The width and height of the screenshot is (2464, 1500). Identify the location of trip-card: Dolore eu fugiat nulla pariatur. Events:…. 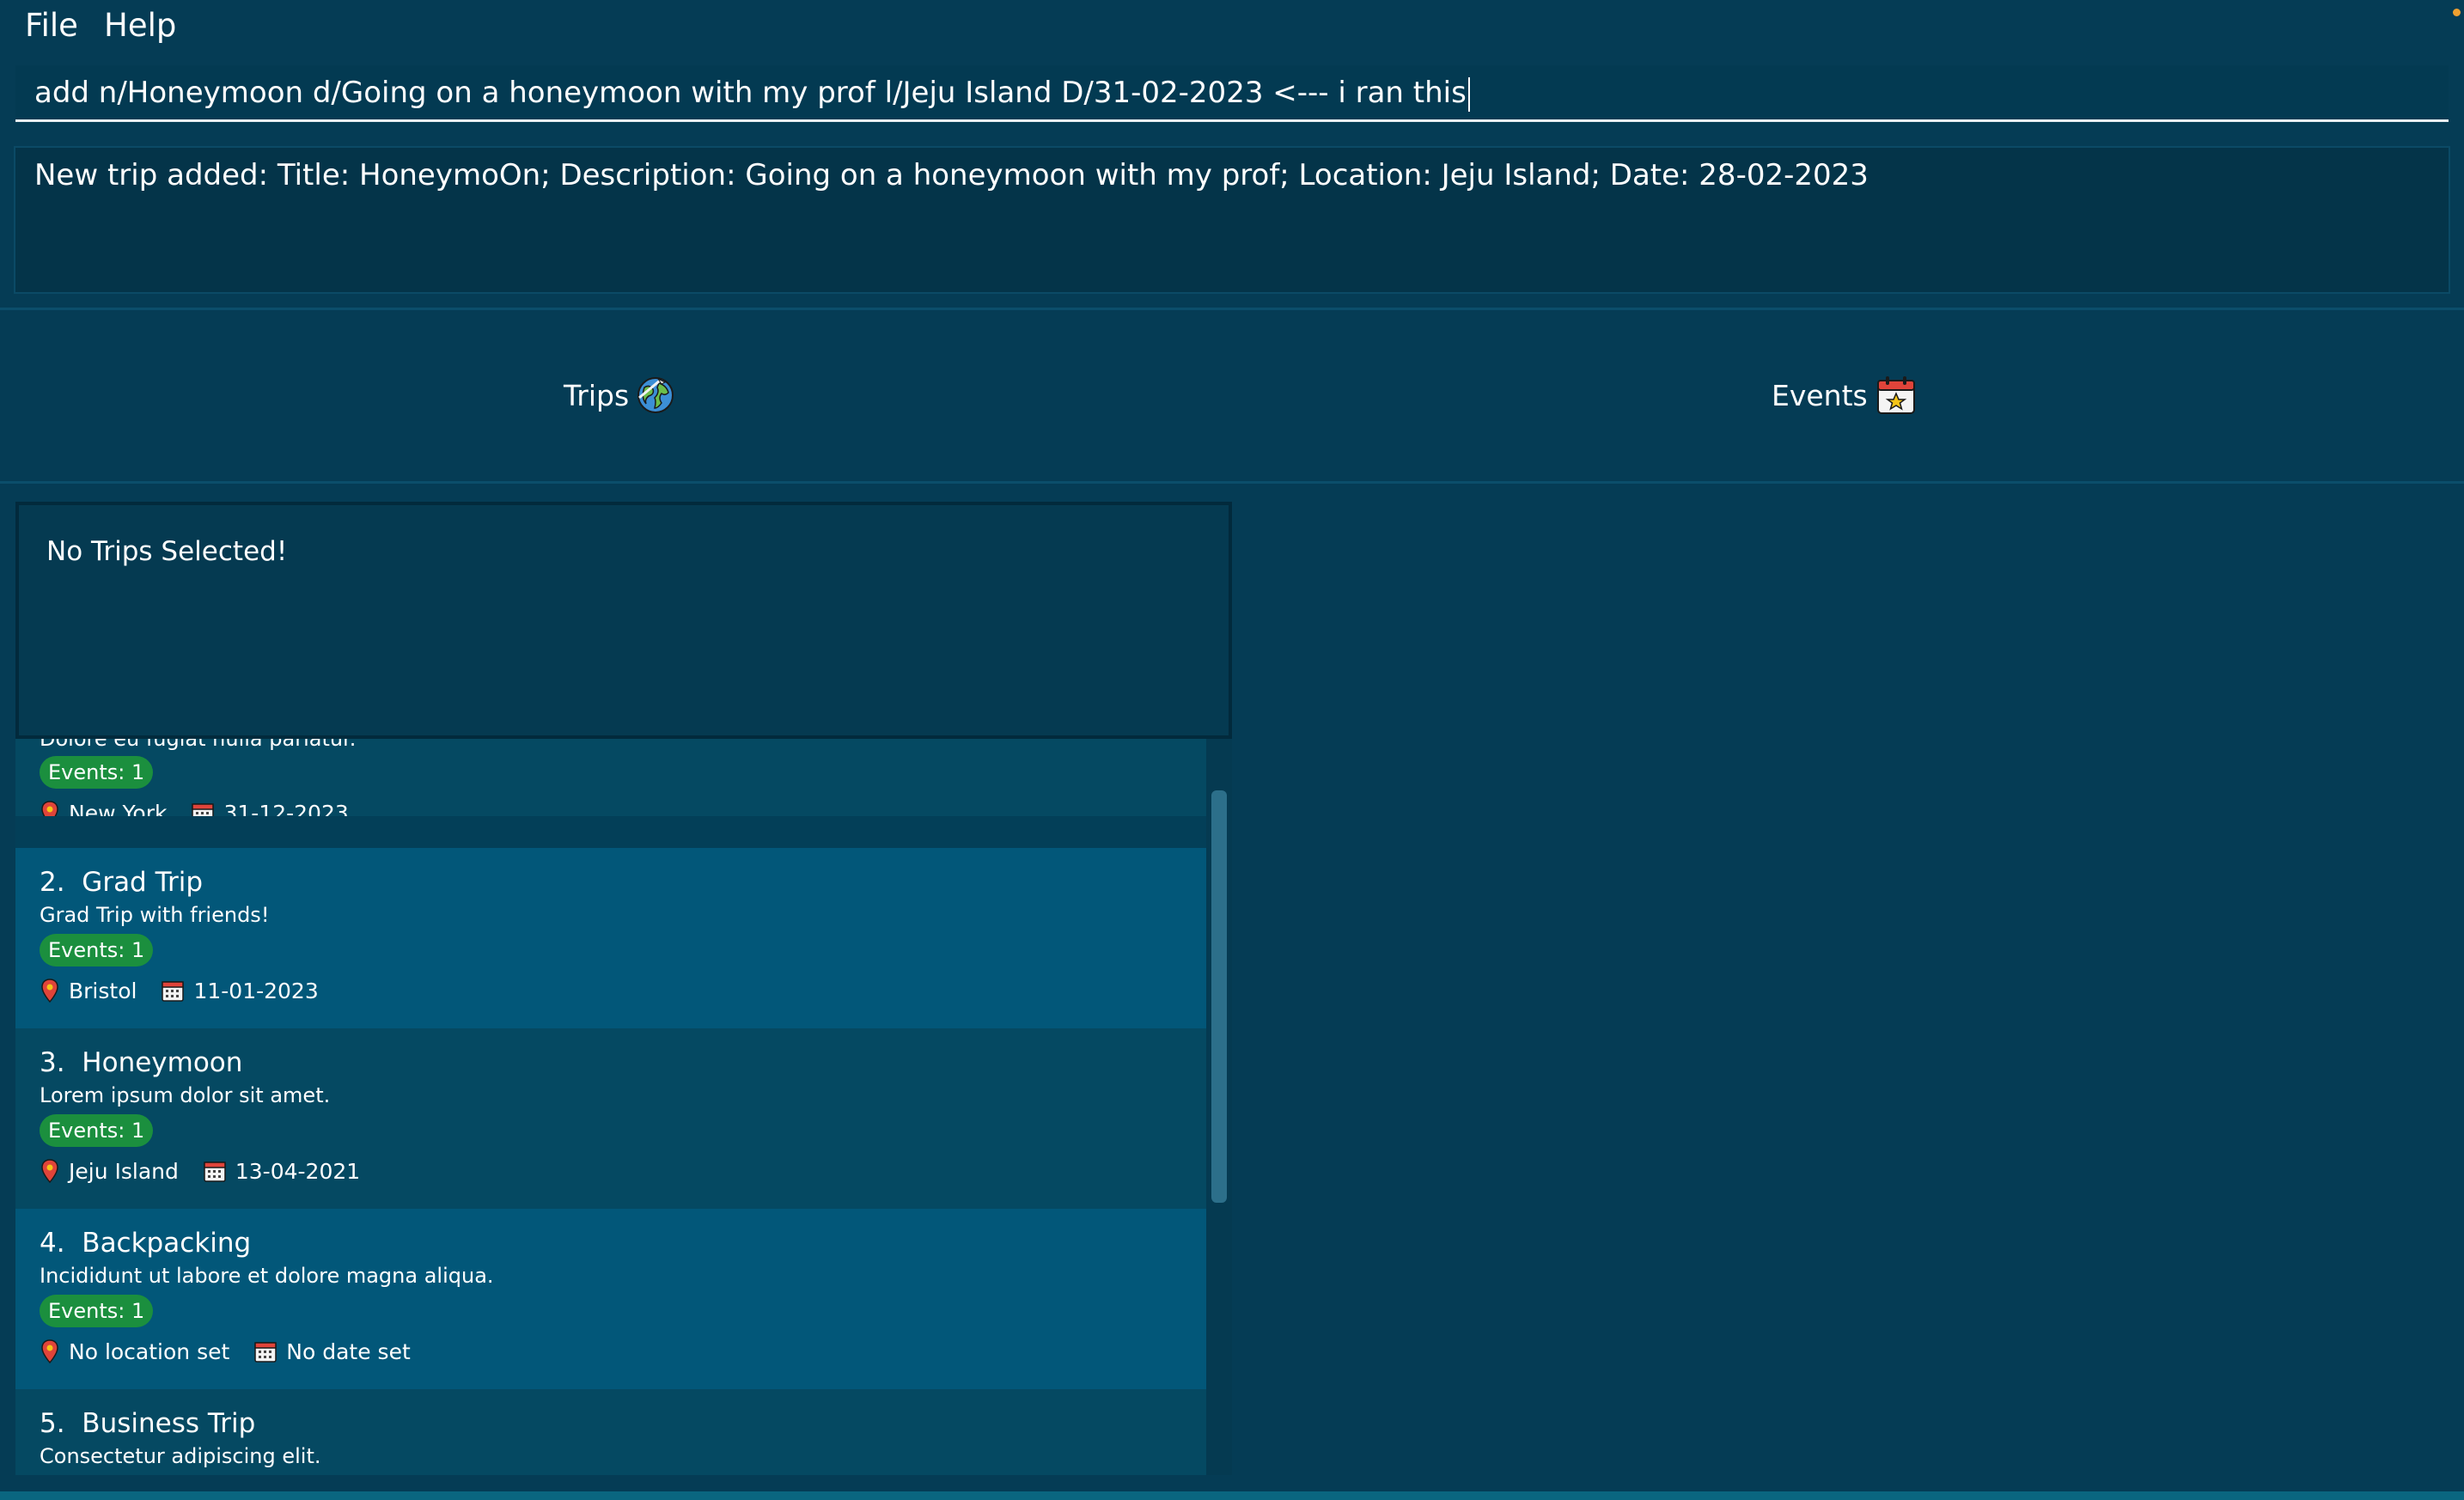
(610, 777).